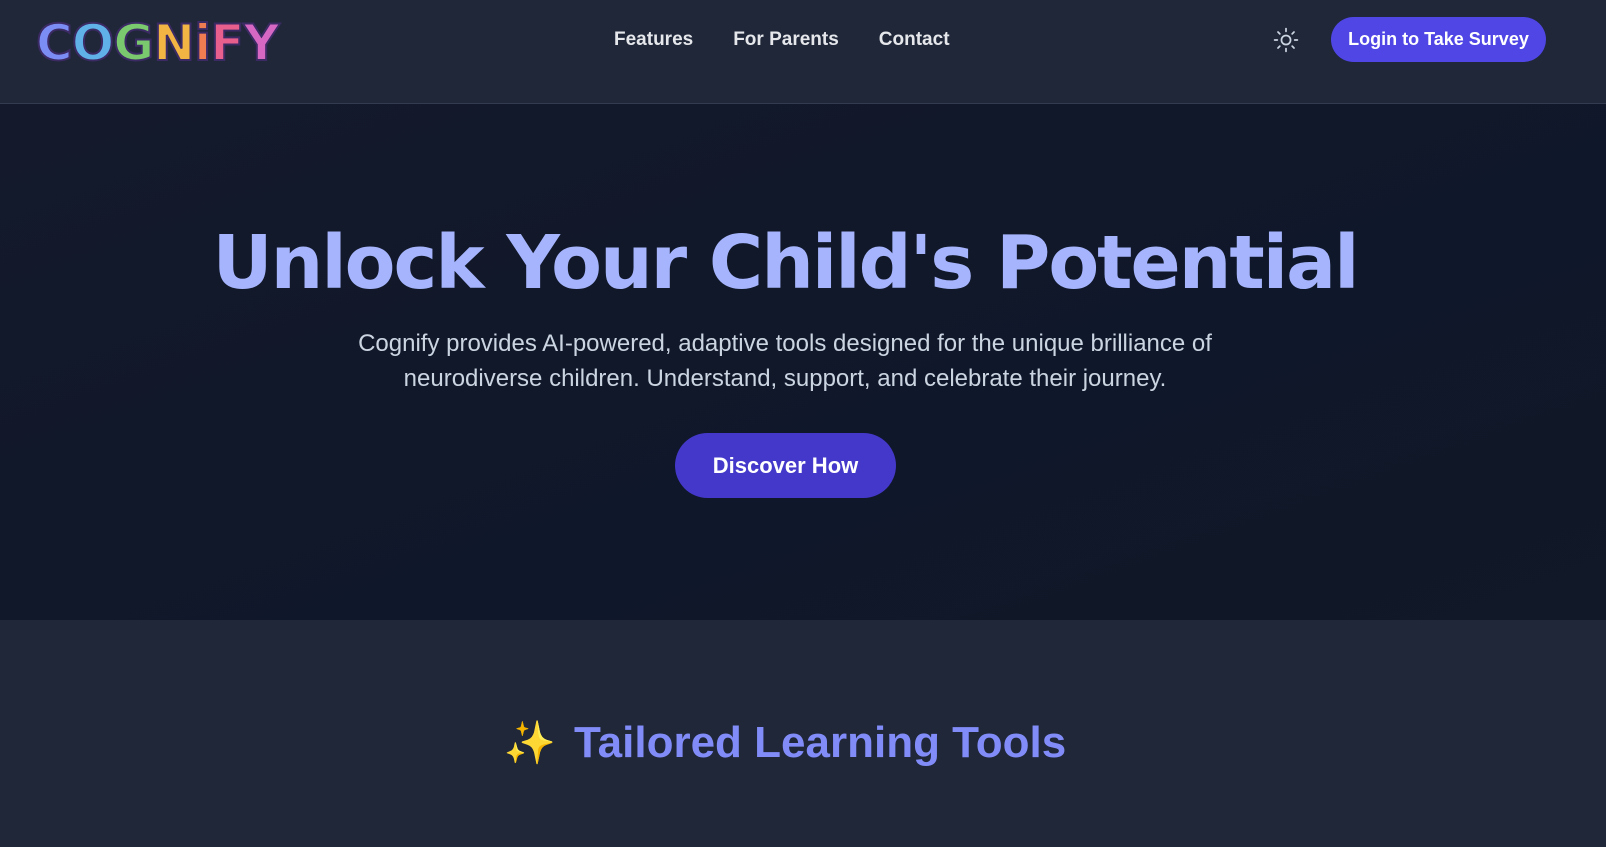  I want to click on logo-letter: G, so click(133, 43).